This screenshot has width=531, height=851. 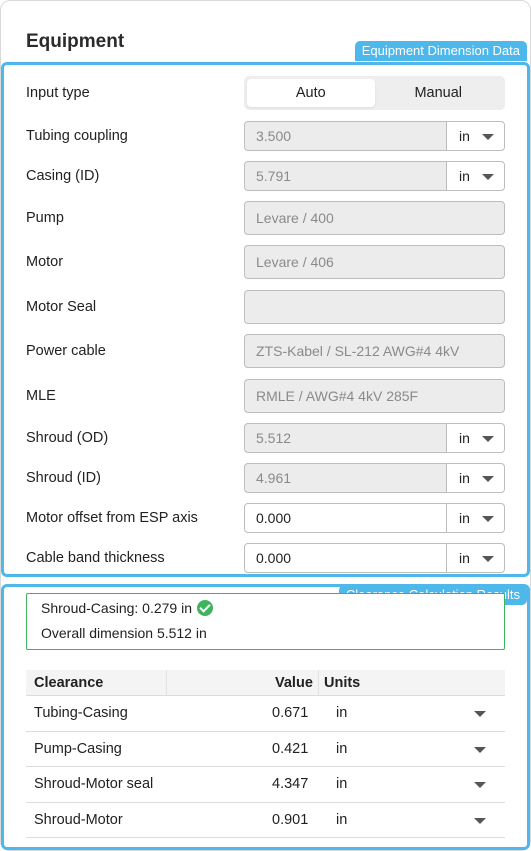 I want to click on casing-id-row: Casing (ID) 5.791 in, so click(x=266, y=176).